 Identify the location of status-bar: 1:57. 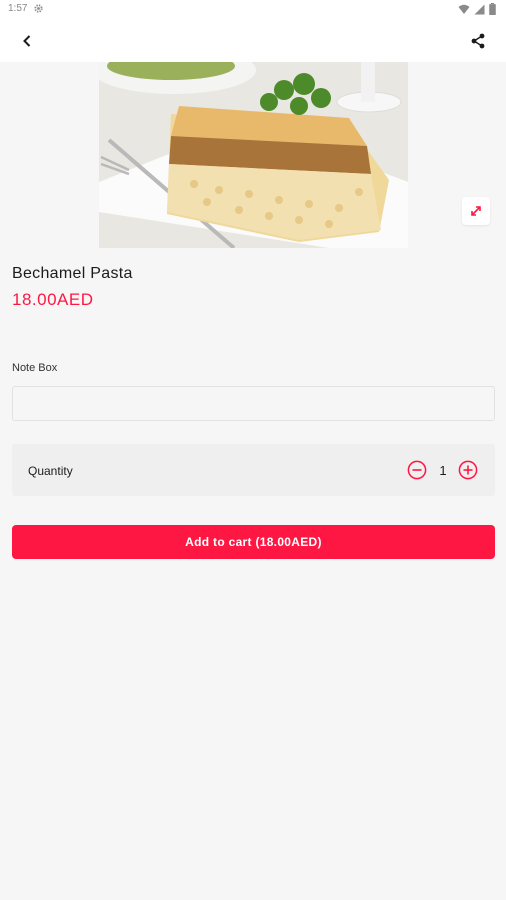
(253, 10).